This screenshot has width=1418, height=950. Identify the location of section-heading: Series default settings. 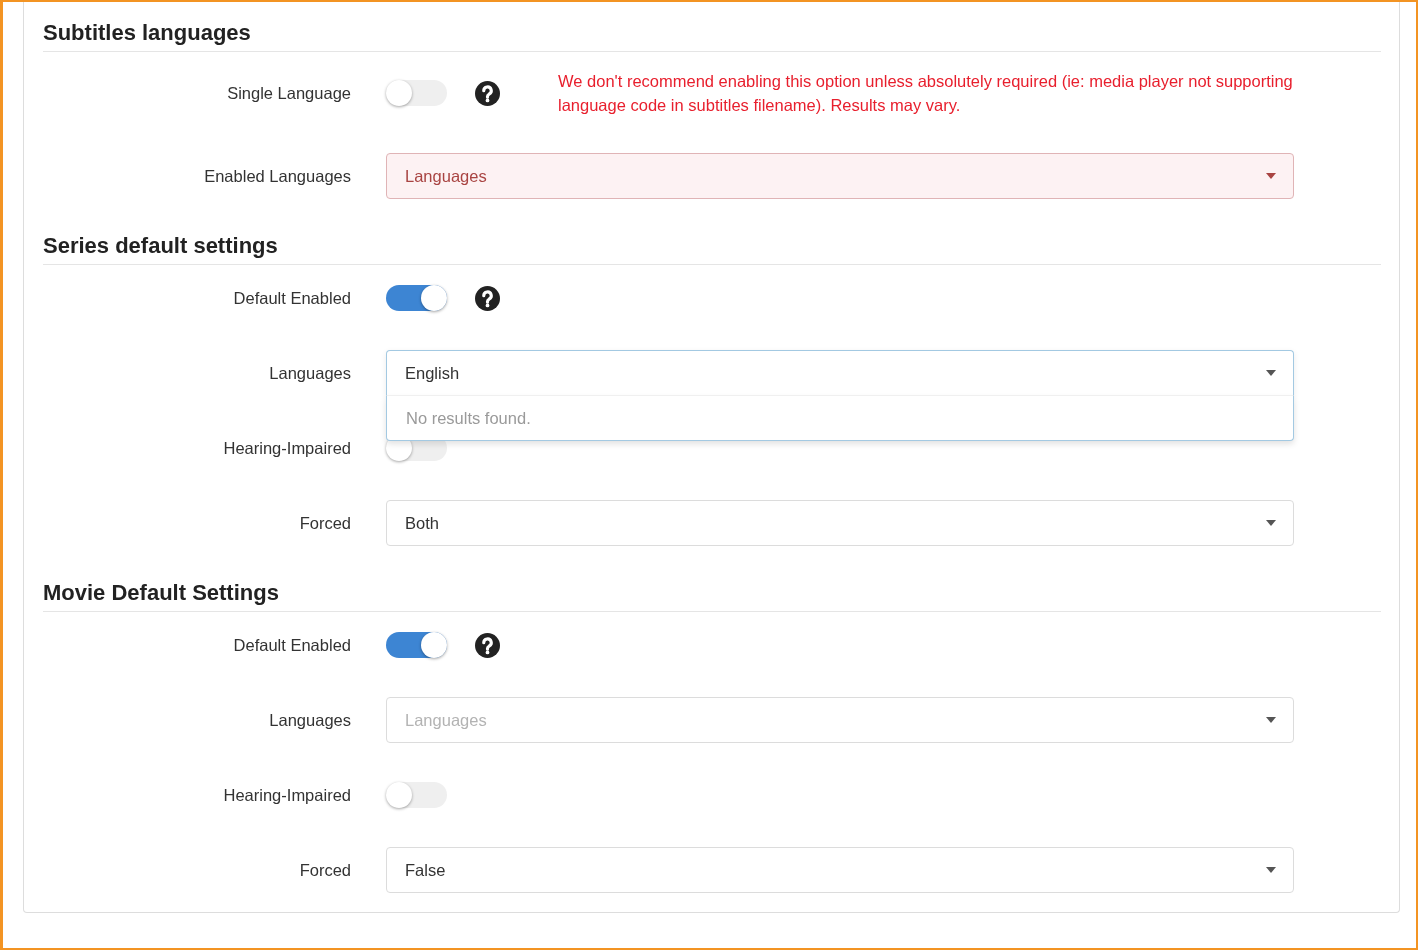
(712, 249).